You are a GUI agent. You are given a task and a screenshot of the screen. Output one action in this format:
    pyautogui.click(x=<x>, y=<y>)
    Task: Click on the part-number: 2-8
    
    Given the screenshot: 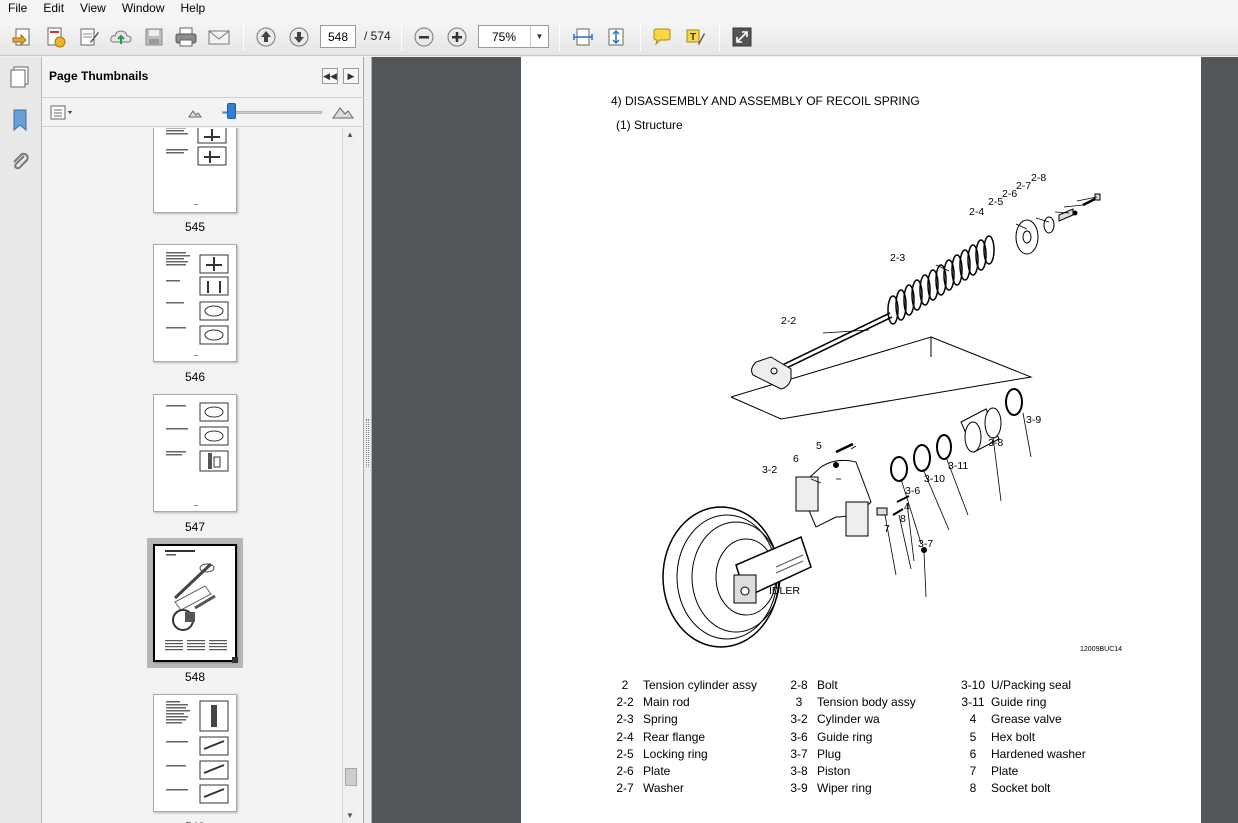 What is the action you would take?
    pyautogui.click(x=799, y=685)
    